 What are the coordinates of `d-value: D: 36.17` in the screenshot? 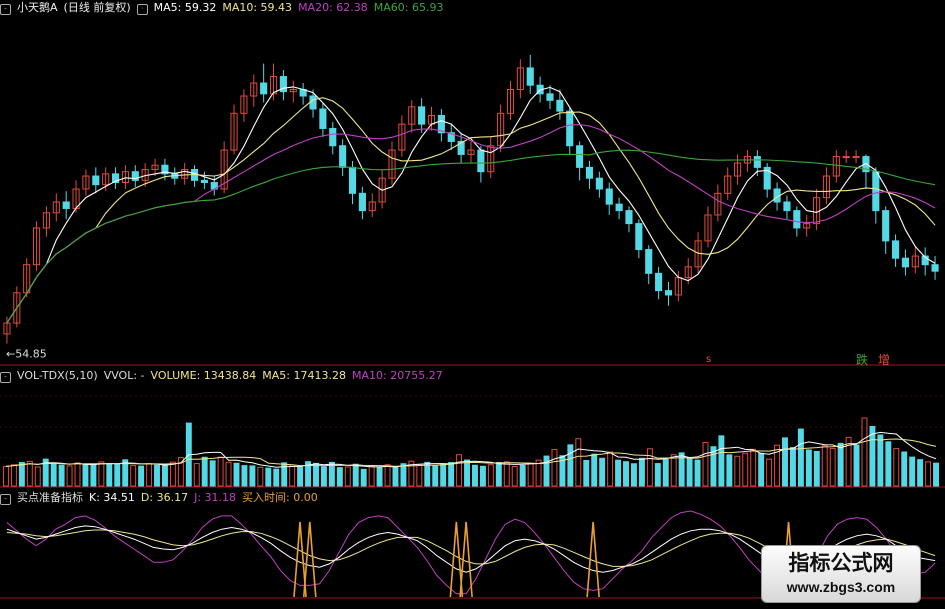 It's located at (164, 497).